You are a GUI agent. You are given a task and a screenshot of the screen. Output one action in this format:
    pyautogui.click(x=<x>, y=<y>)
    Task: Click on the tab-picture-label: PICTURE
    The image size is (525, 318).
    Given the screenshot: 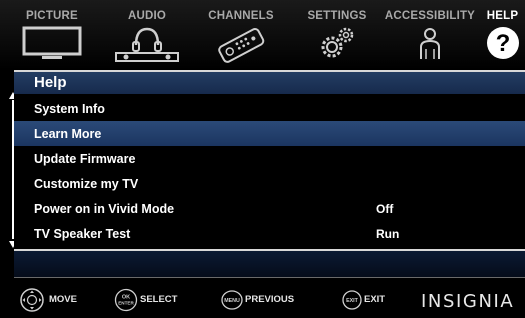 What is the action you would take?
    pyautogui.click(x=52, y=16)
    